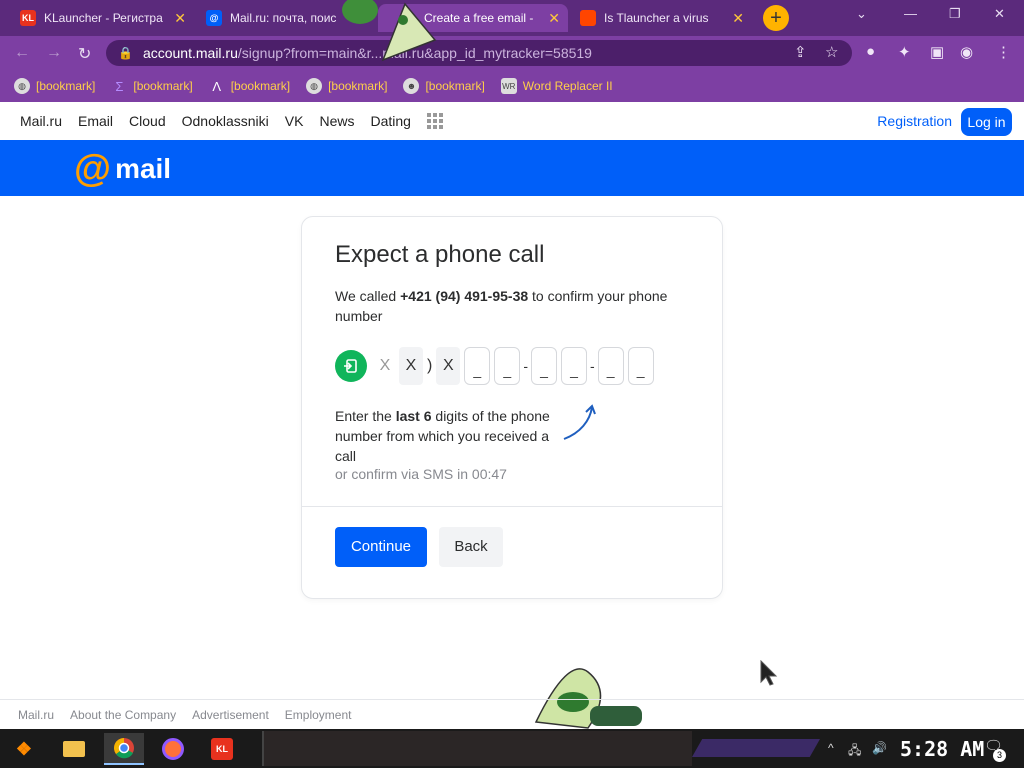 The height and width of the screenshot is (768, 1024). What do you see at coordinates (955, 14) in the screenshot?
I see `restore-icon: ❐` at bounding box center [955, 14].